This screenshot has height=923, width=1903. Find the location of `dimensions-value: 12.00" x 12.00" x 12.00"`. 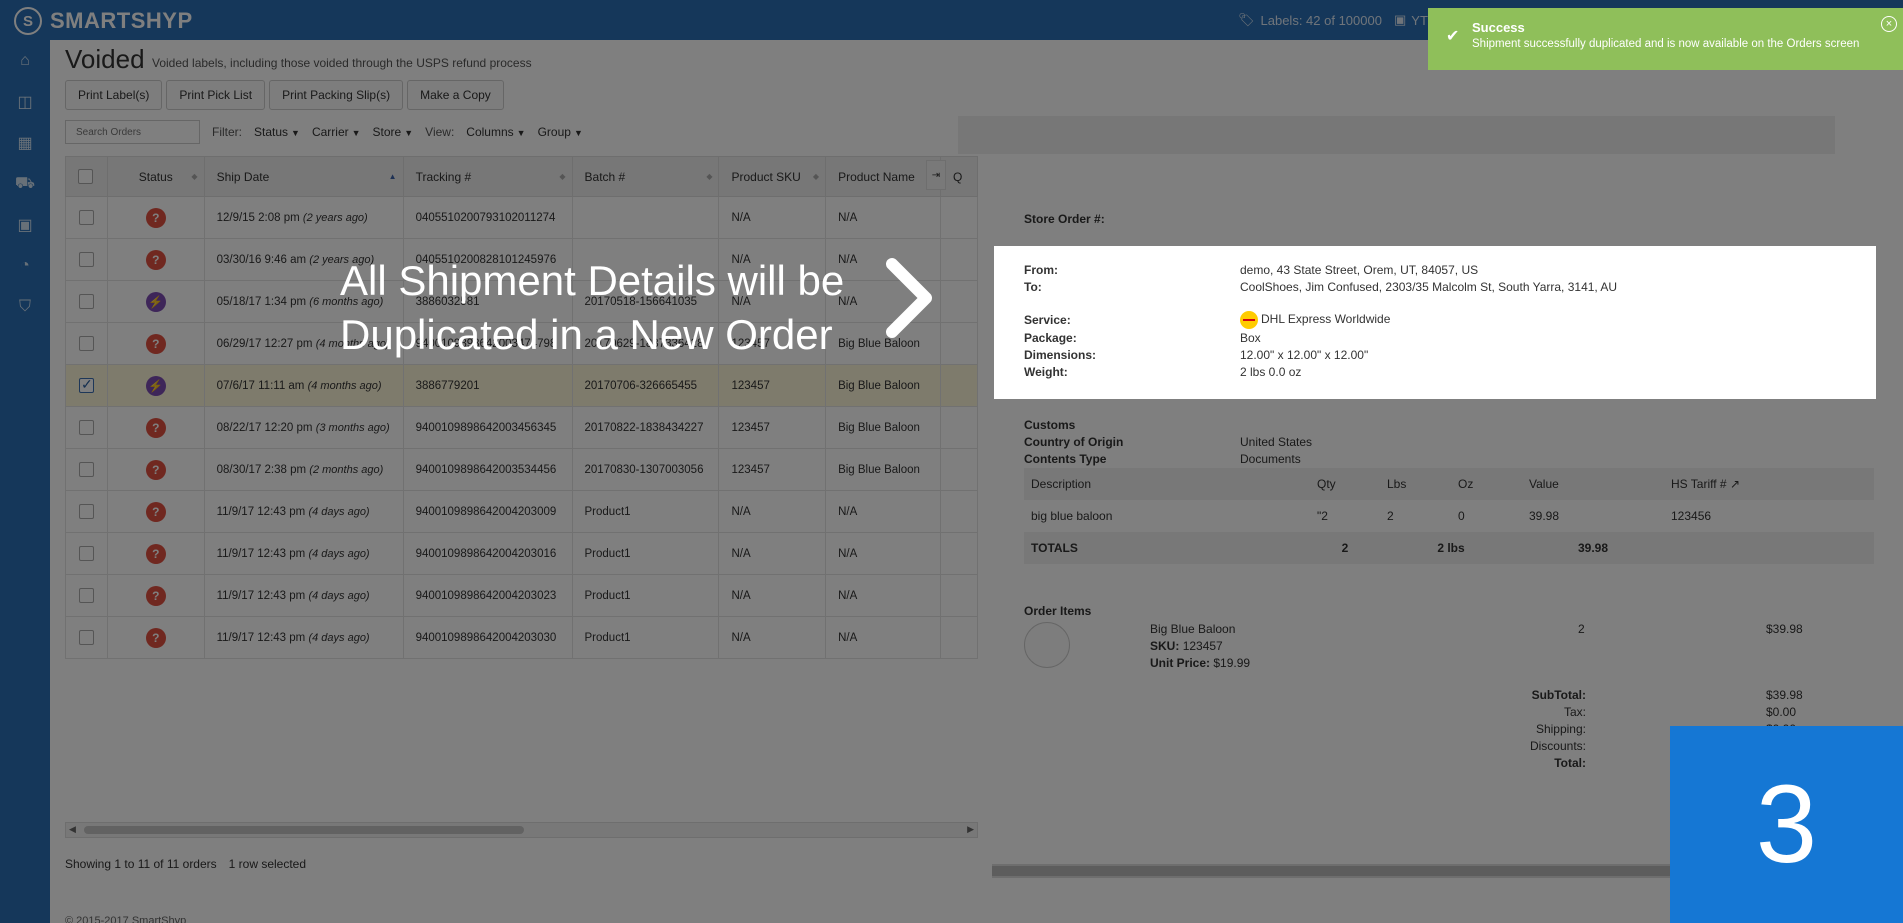

dimensions-value: 12.00" x 12.00" x 12.00" is located at coordinates (1304, 355).